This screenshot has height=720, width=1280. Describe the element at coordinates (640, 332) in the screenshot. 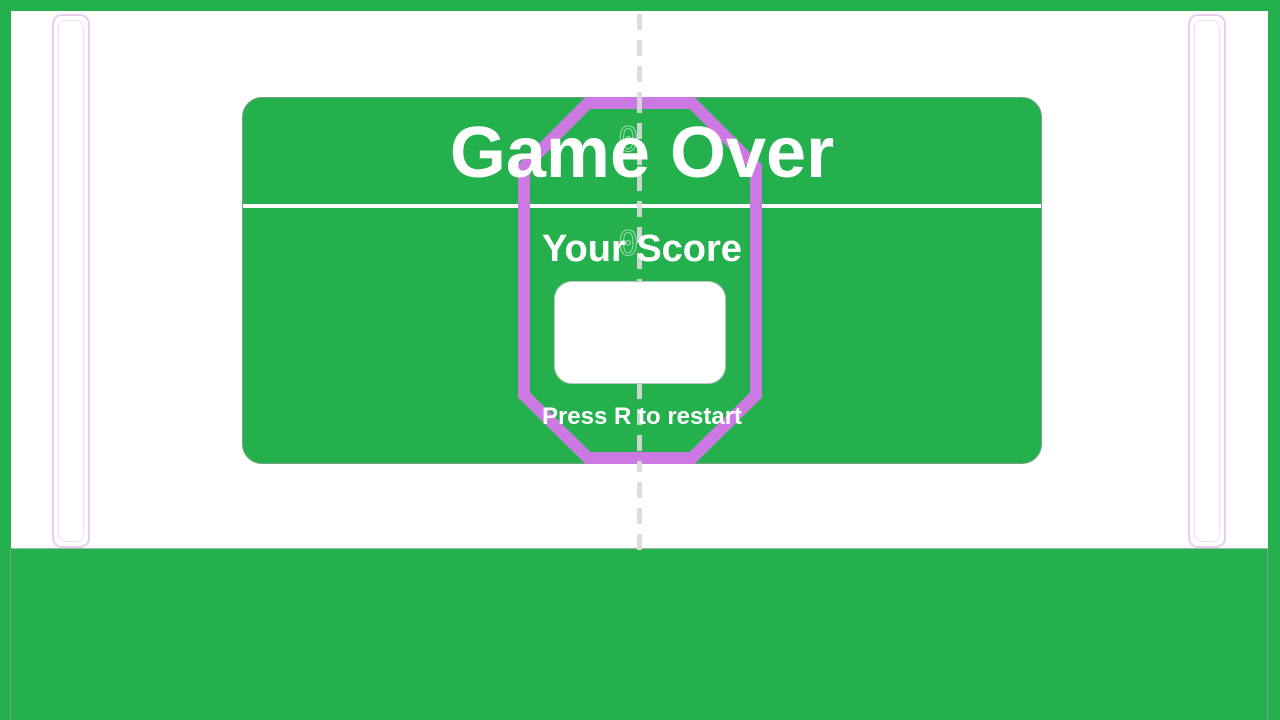

I see `score-value` at that location.